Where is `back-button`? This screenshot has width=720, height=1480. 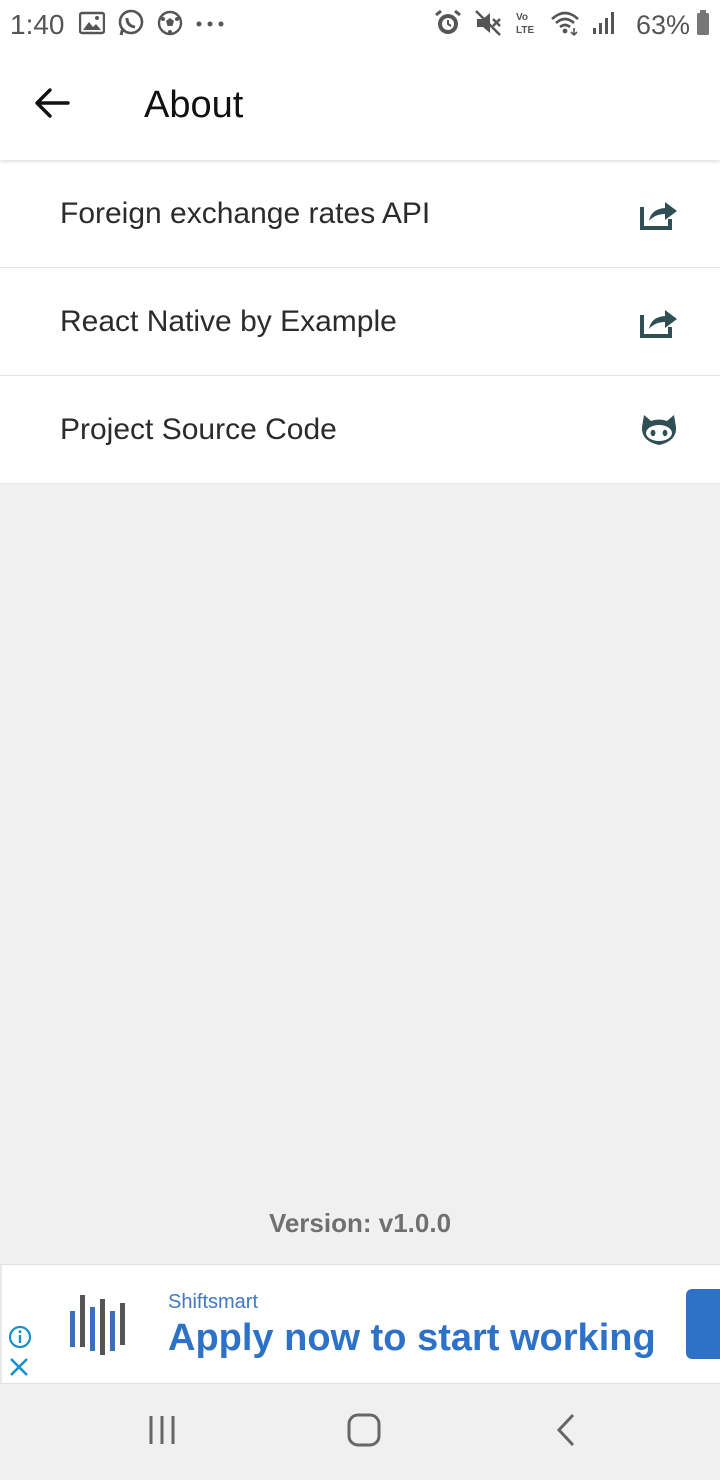 back-button is located at coordinates (52, 105).